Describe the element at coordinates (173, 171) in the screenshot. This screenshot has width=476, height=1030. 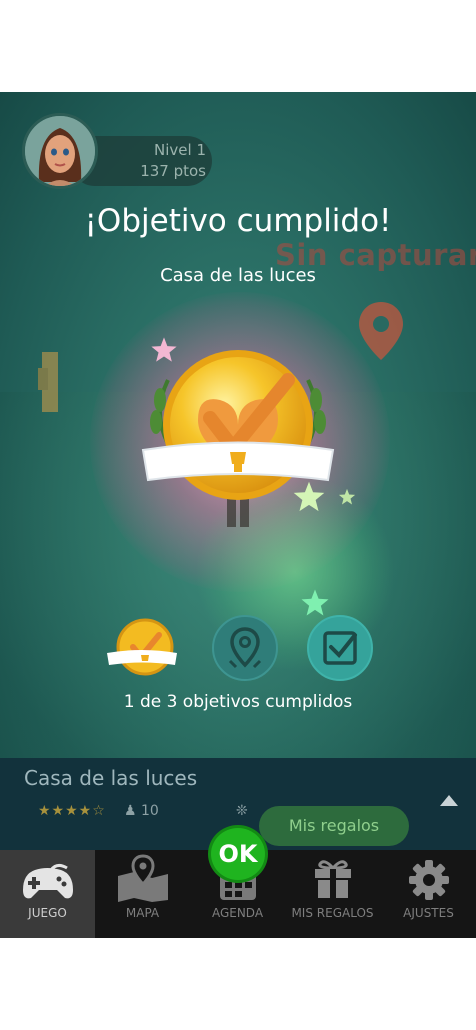
I see `points-label: 137 ptos` at that location.